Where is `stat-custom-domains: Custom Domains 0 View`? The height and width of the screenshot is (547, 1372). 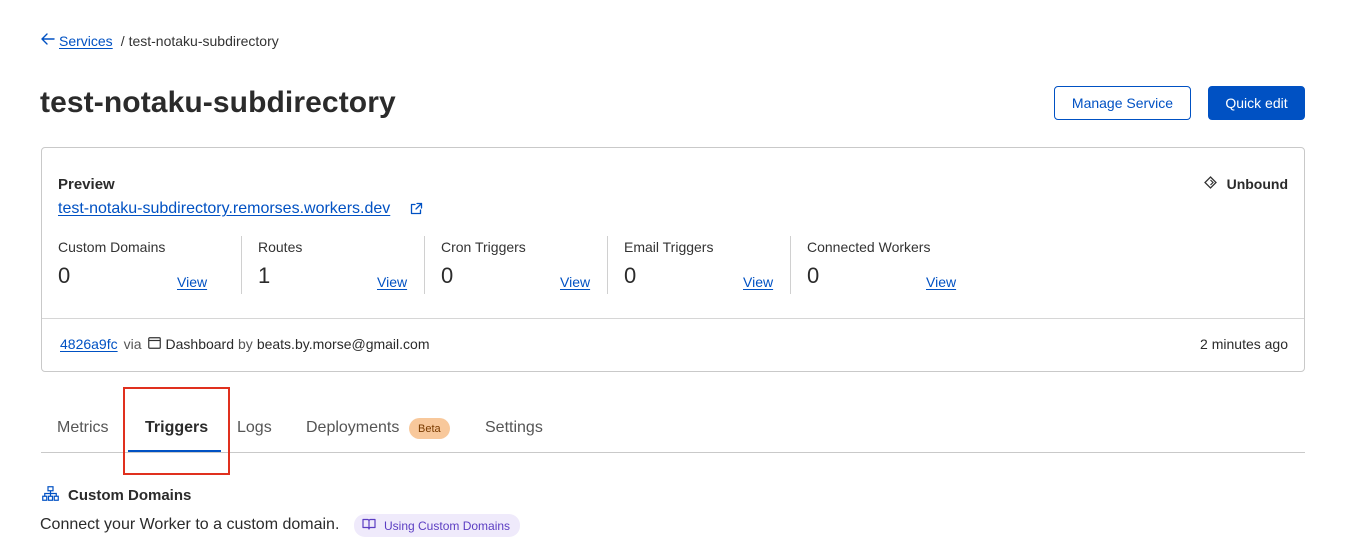 stat-custom-domains: Custom Domains 0 View is located at coordinates (149, 265).